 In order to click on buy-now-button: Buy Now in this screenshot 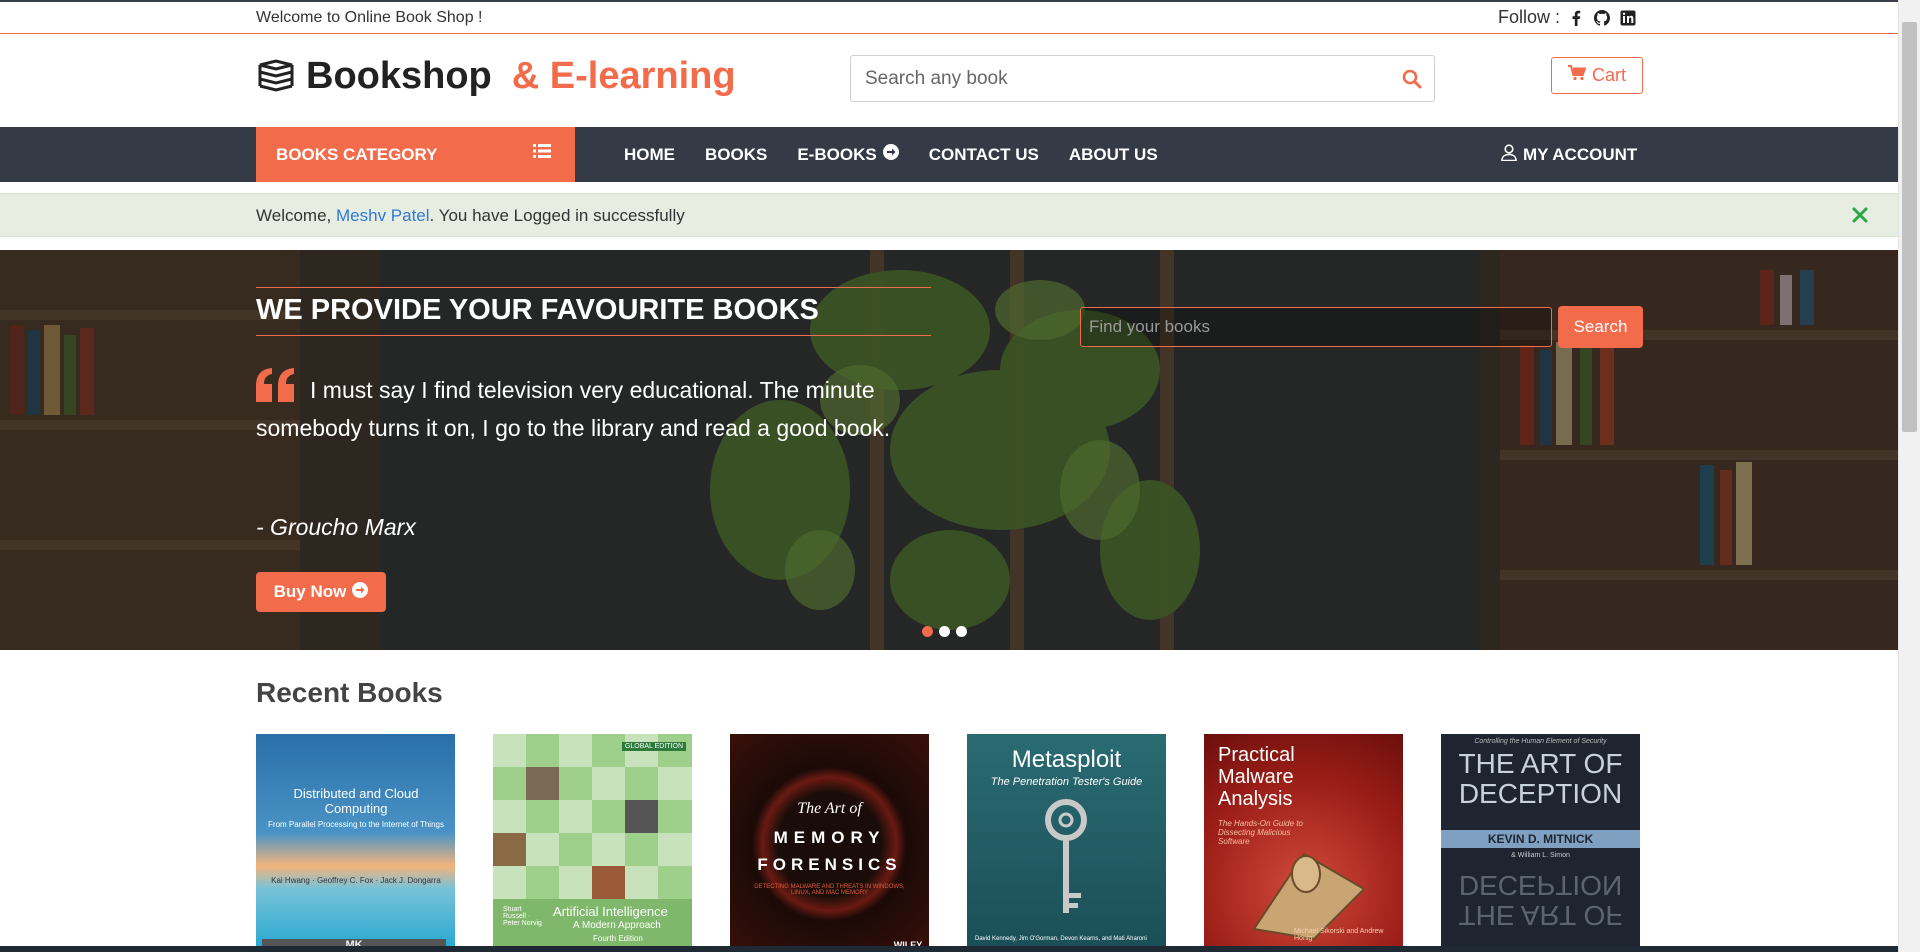, I will do `click(321, 592)`.